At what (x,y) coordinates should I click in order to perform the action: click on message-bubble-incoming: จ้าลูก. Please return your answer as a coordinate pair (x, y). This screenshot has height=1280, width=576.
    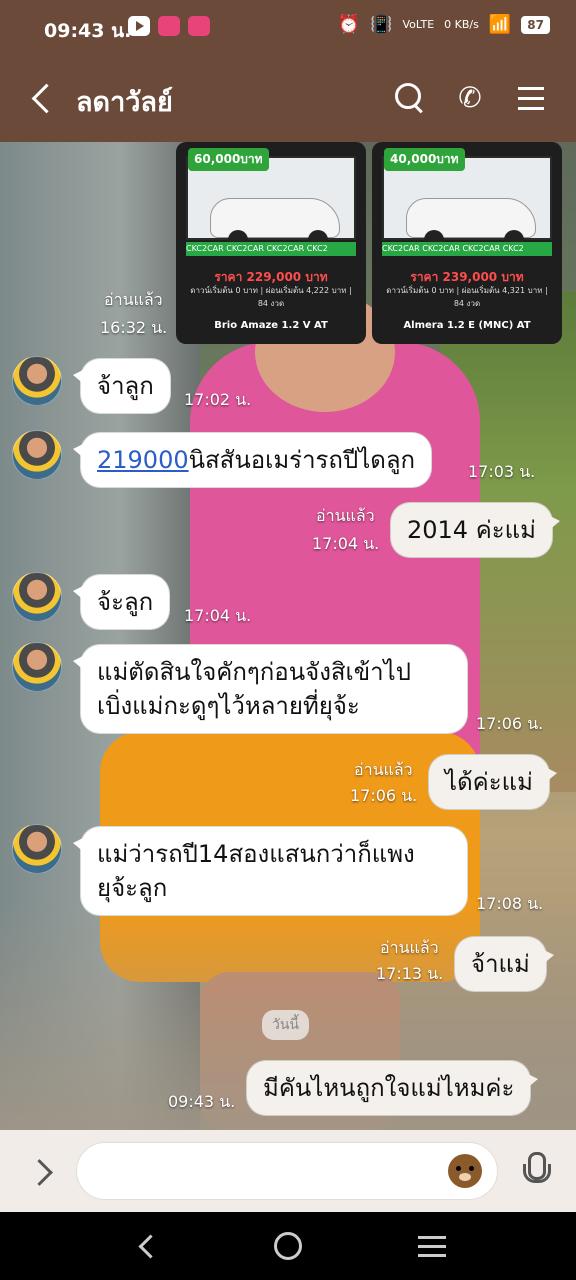
    Looking at the image, I should click on (122, 386).